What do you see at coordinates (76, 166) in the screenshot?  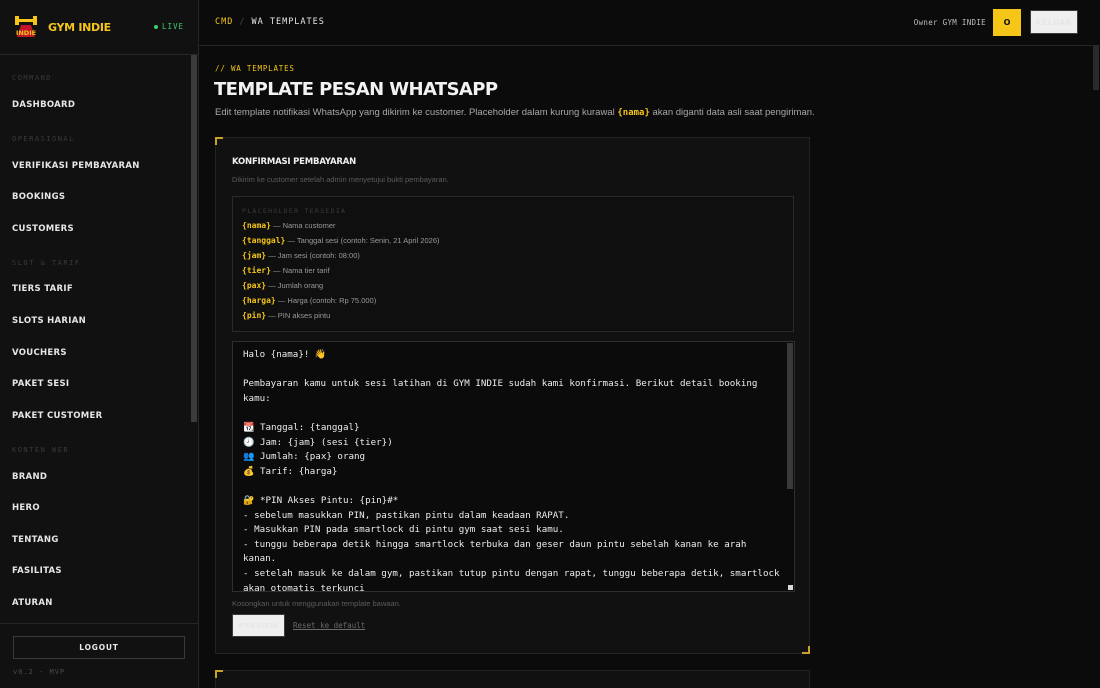 I see `sidebar-item-verifikasi-pembayaran: VERIFIKASI PEMBAYARAN` at bounding box center [76, 166].